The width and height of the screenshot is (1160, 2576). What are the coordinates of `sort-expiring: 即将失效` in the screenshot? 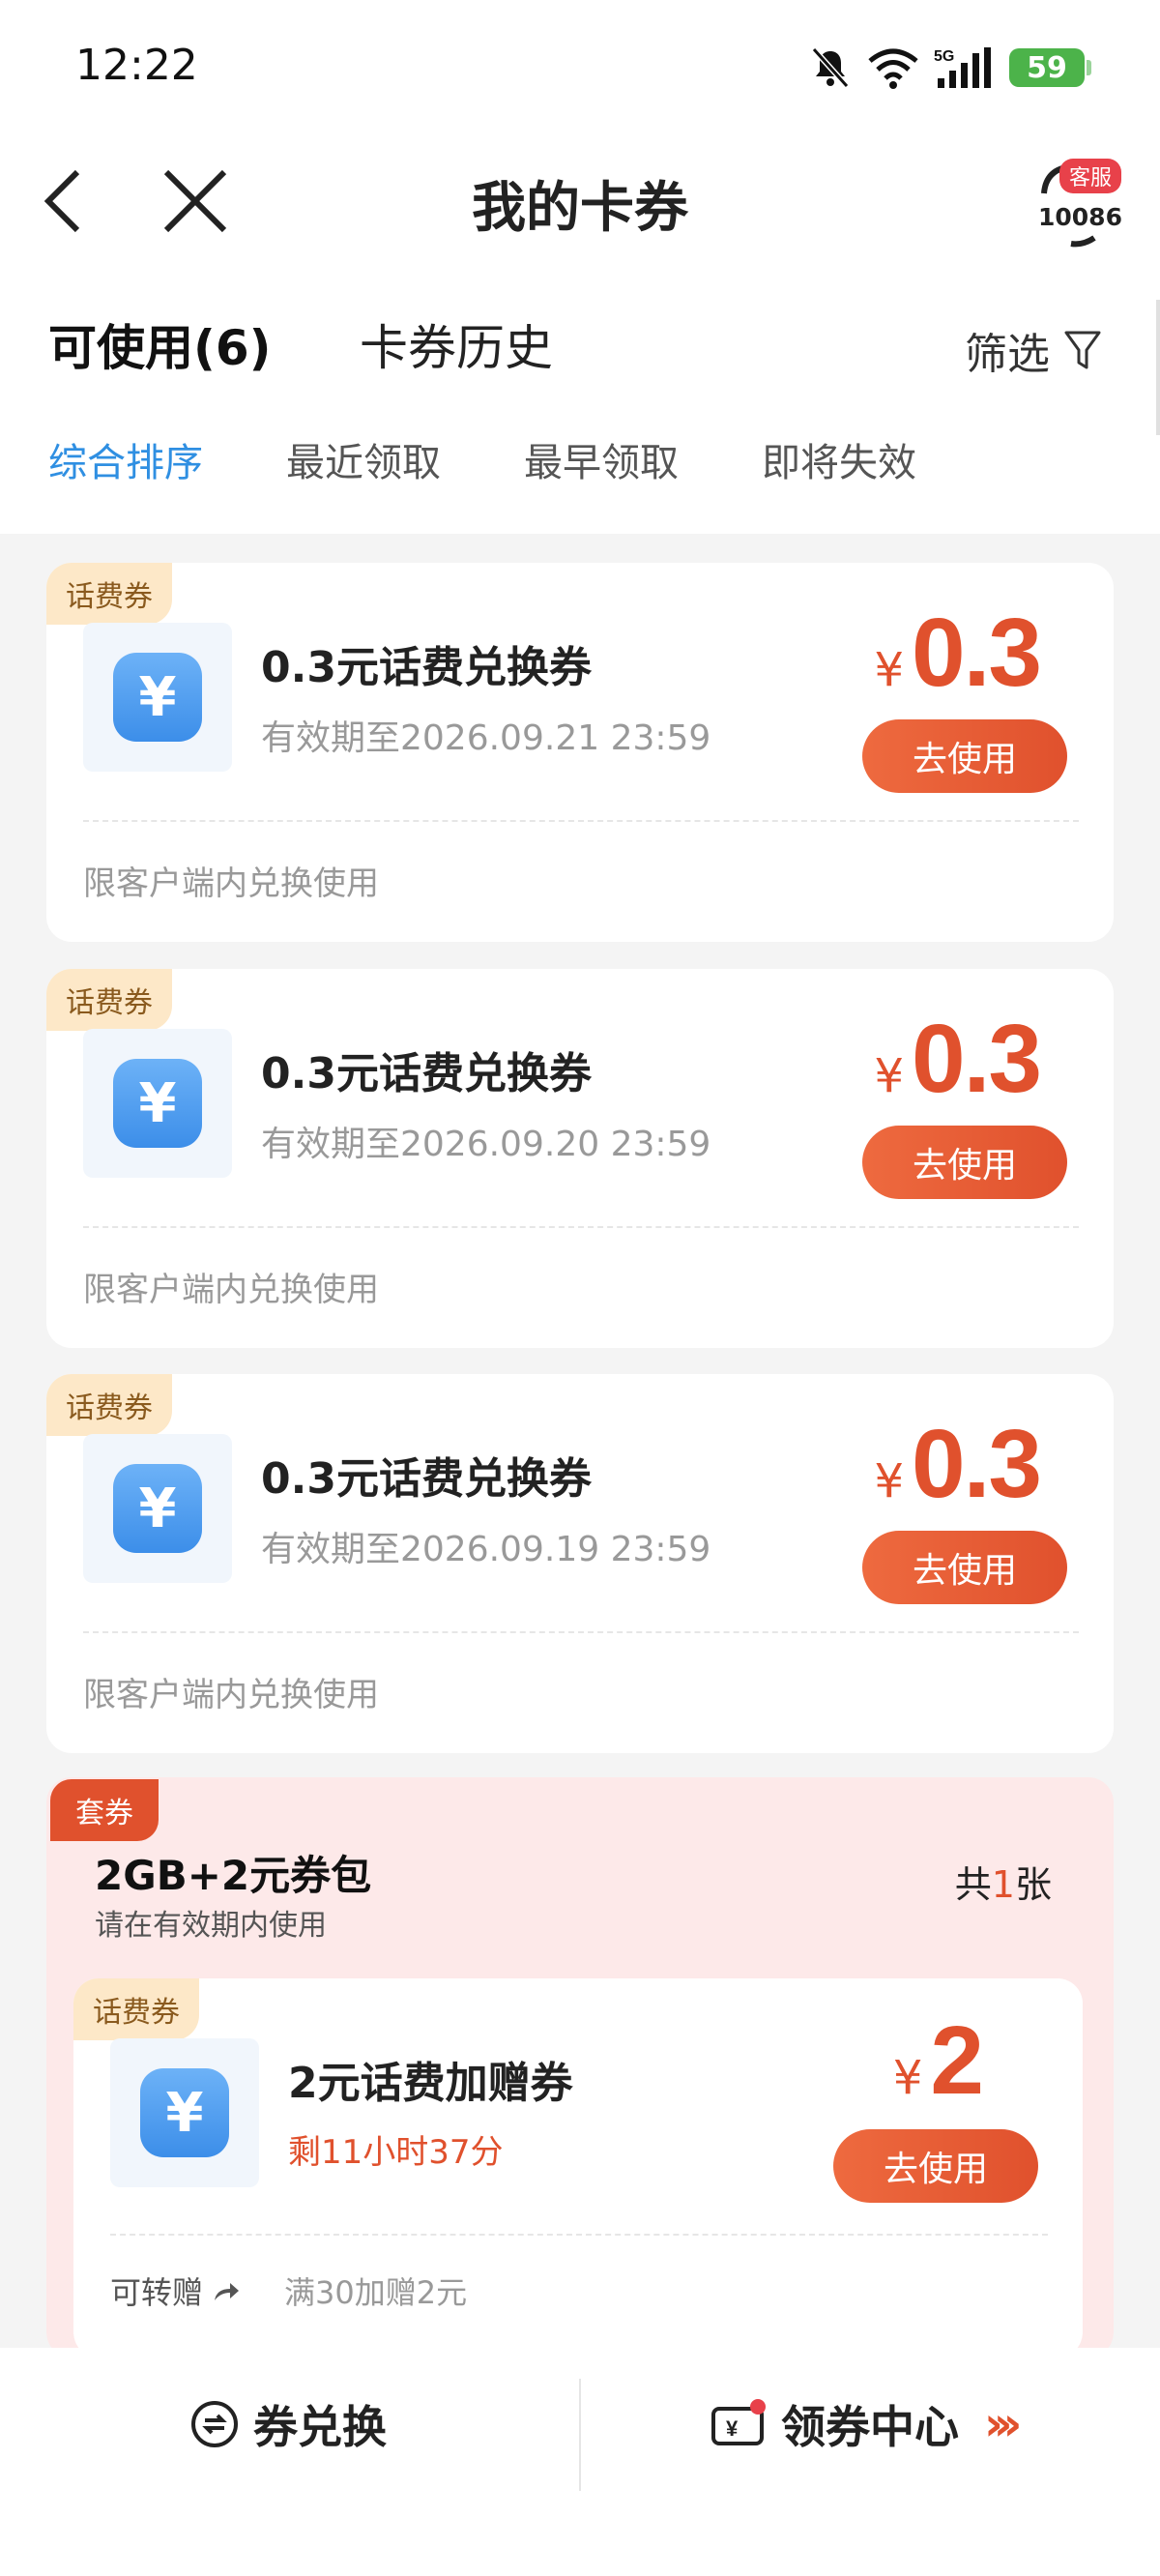 It's located at (839, 459).